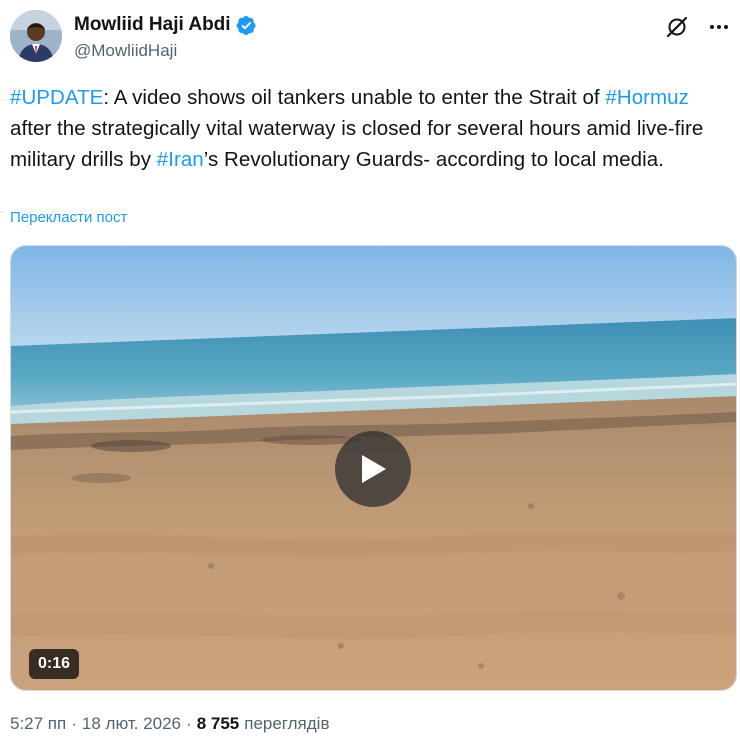 The width and height of the screenshot is (740, 747). What do you see at coordinates (286, 724) in the screenshot?
I see `views-label: переглядів` at bounding box center [286, 724].